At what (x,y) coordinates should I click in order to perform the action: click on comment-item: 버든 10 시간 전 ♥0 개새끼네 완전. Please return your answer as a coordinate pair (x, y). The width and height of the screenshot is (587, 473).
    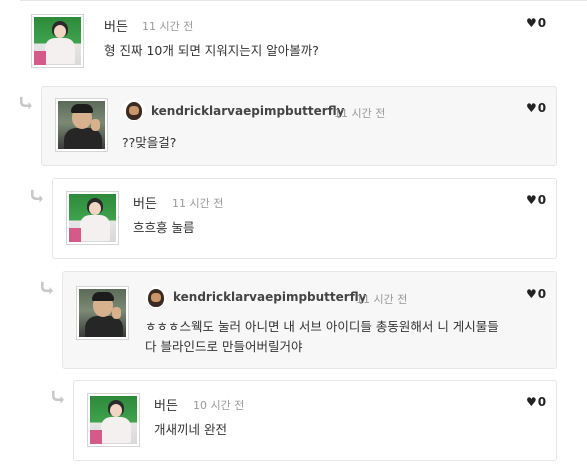
    Looking at the image, I should click on (315, 420).